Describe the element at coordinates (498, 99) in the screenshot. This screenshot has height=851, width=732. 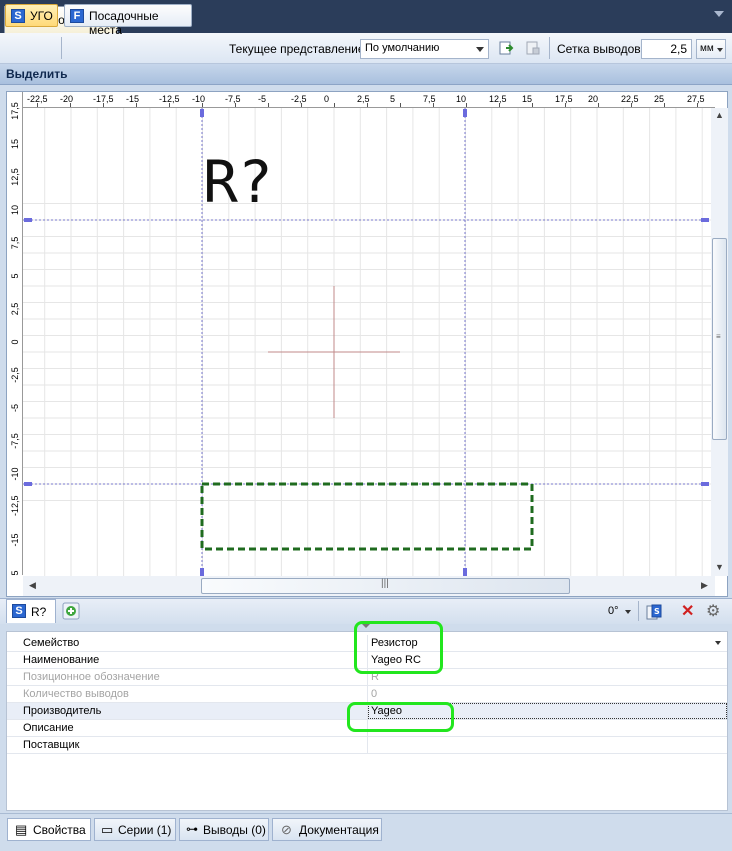
I see `ruler-tick-label: 12,5` at that location.